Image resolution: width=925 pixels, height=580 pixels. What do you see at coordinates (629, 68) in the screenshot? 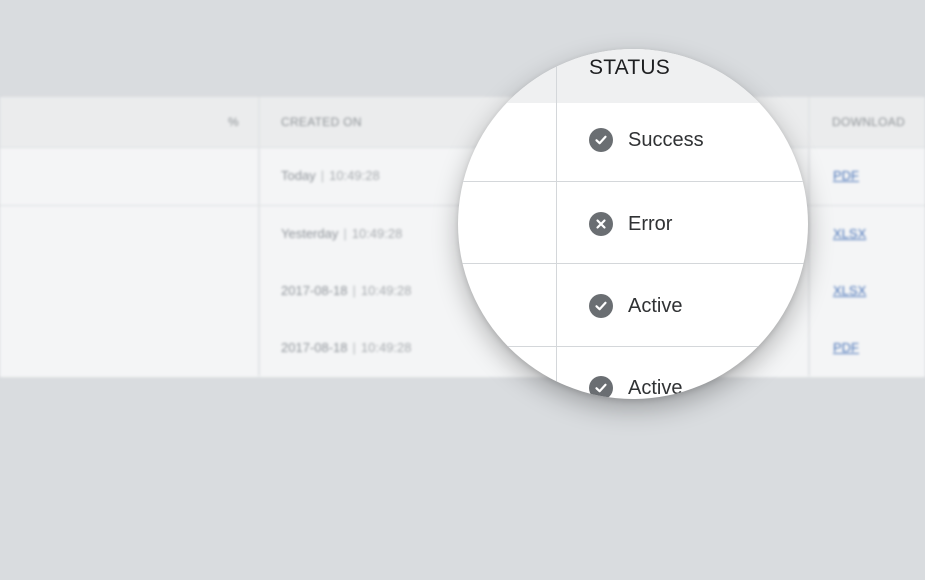
I see `status-column-title: STATUS` at bounding box center [629, 68].